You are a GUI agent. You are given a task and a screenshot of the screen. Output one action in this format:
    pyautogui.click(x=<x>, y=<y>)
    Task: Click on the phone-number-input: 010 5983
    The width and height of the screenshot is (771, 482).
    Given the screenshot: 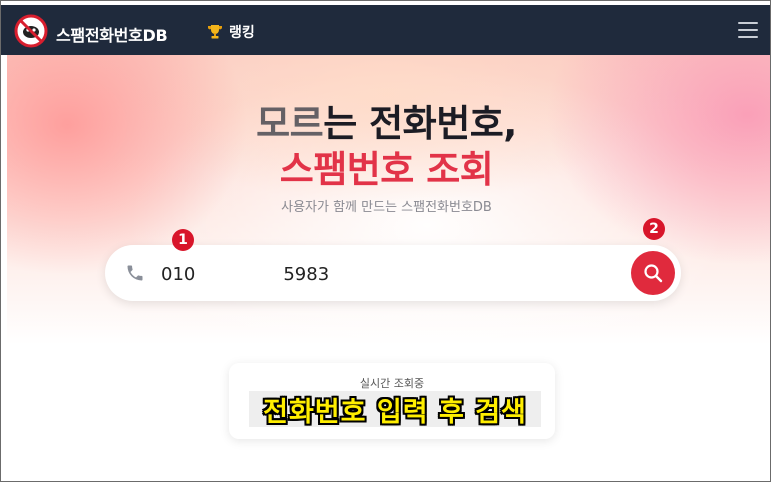 What is the action you would take?
    pyautogui.click(x=245, y=275)
    